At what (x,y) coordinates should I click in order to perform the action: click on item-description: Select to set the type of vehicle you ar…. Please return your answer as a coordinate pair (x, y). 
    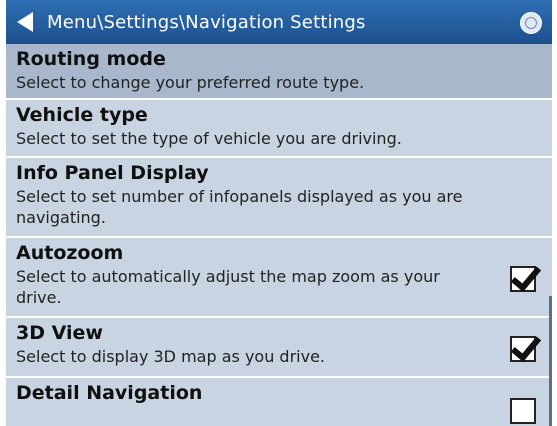
    Looking at the image, I should click on (209, 138).